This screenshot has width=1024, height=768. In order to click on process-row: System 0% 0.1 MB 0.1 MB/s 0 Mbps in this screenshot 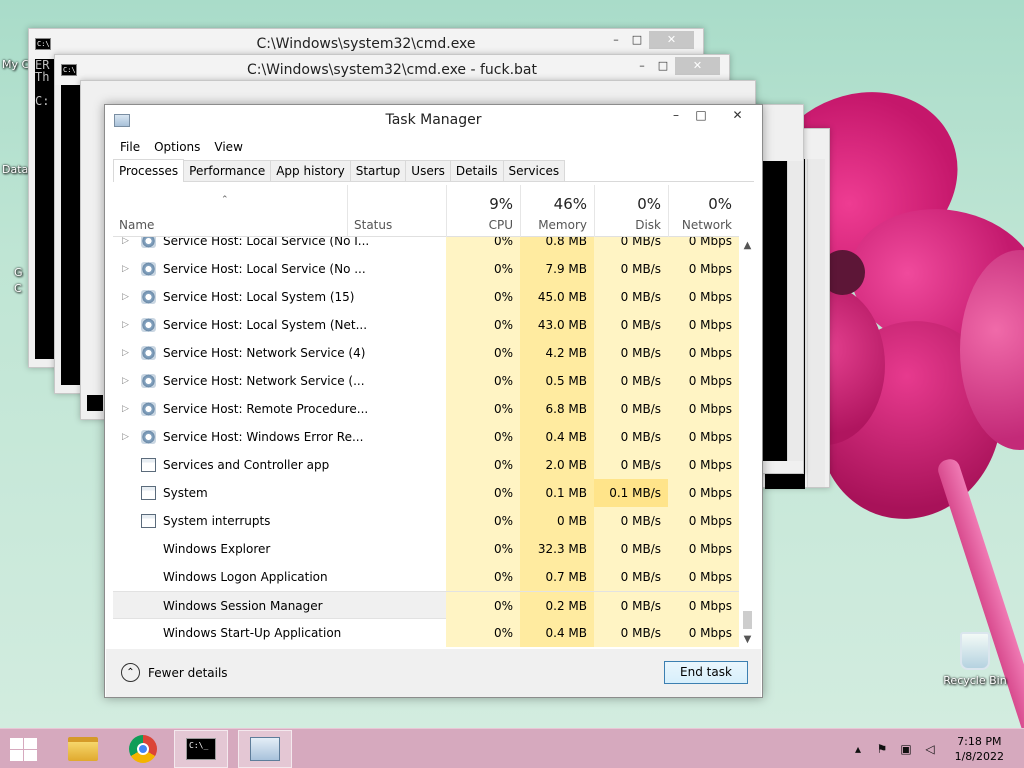, I will do `click(426, 493)`.